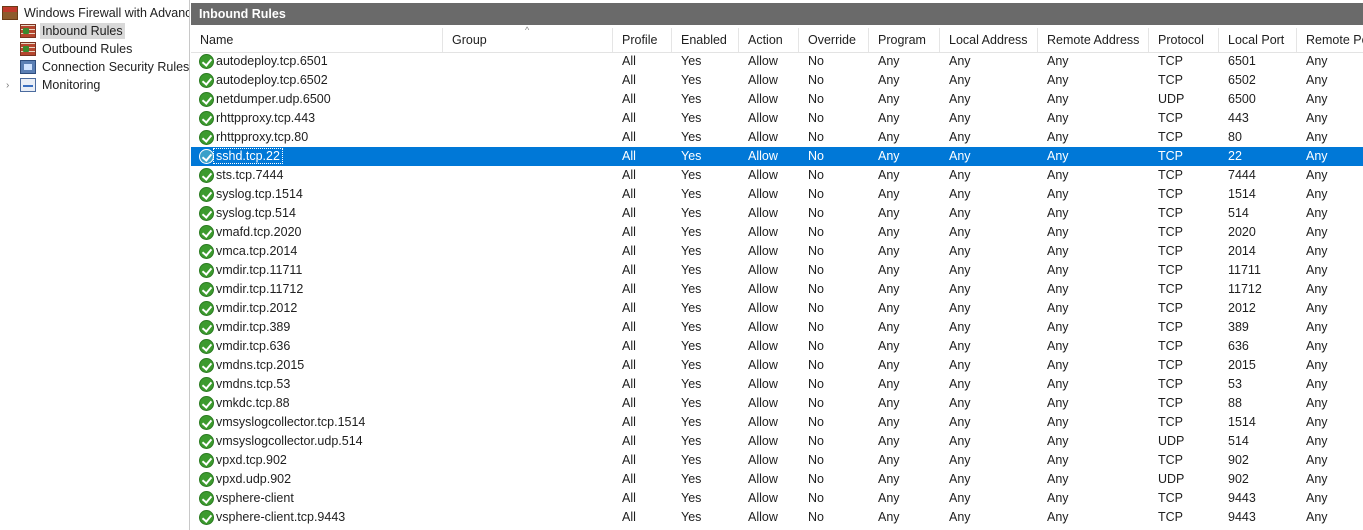 This screenshot has height=530, width=1363. Describe the element at coordinates (705, 40) in the screenshot. I see `column-header-enabled: Enabled` at that location.